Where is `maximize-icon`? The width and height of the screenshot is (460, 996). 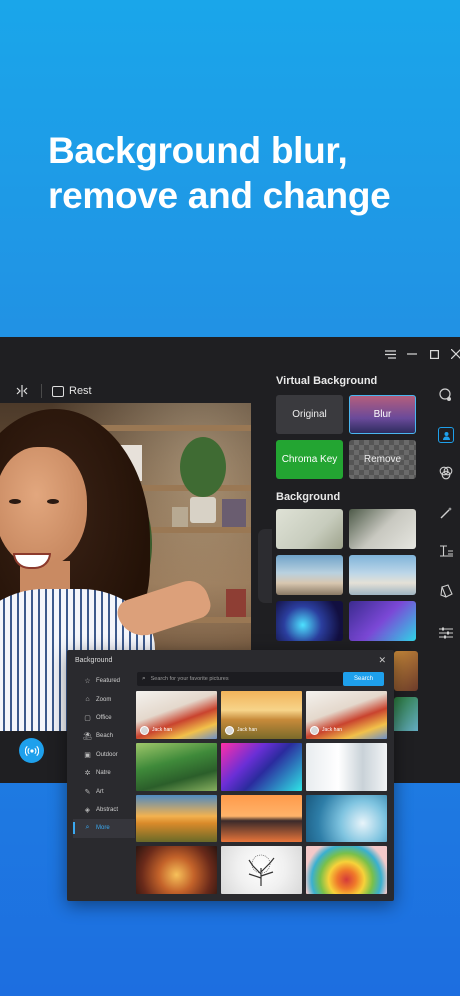 maximize-icon is located at coordinates (434, 354).